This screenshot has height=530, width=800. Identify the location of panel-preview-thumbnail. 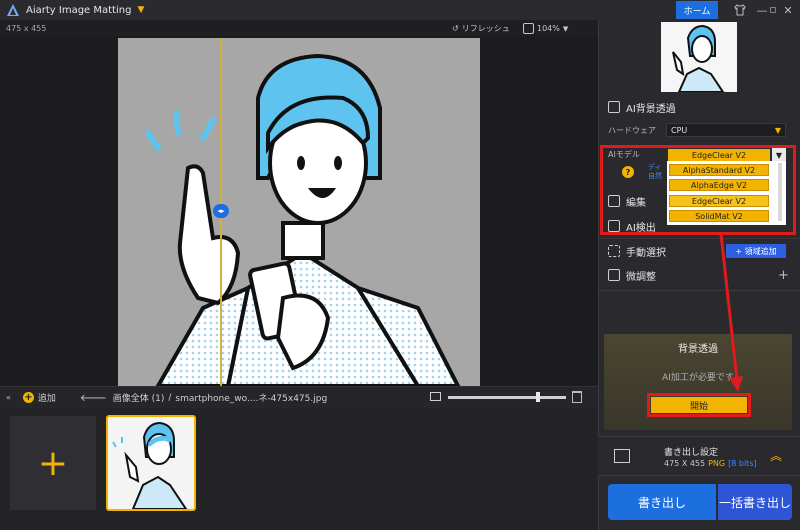
(699, 57).